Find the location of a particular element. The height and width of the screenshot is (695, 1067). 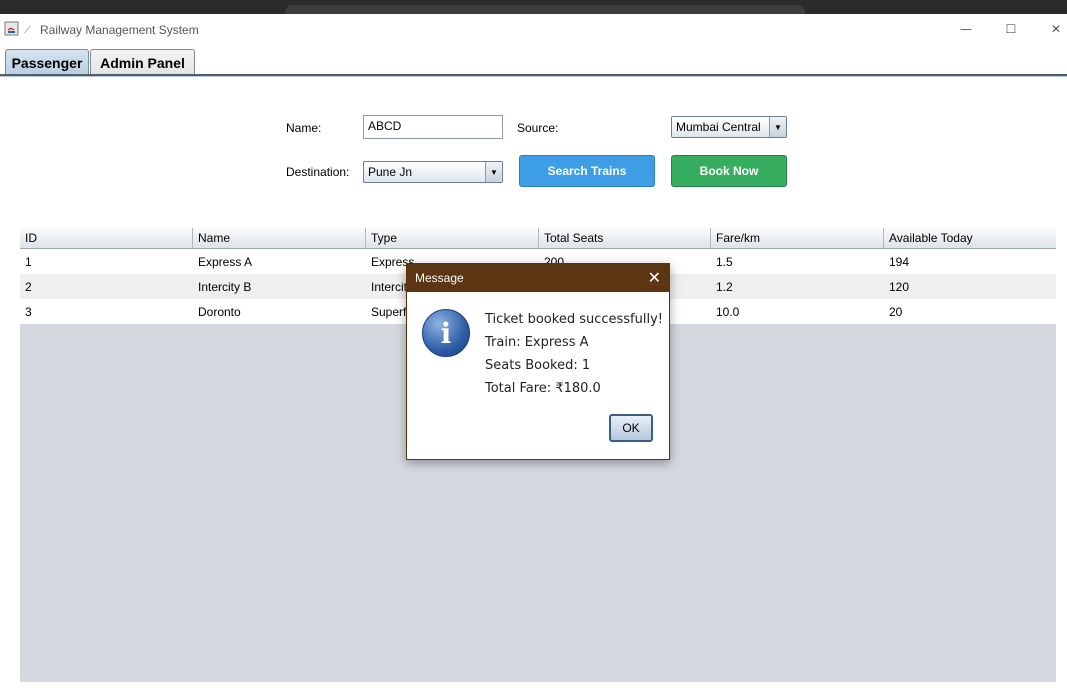

cell-name: Doronto is located at coordinates (219, 312).